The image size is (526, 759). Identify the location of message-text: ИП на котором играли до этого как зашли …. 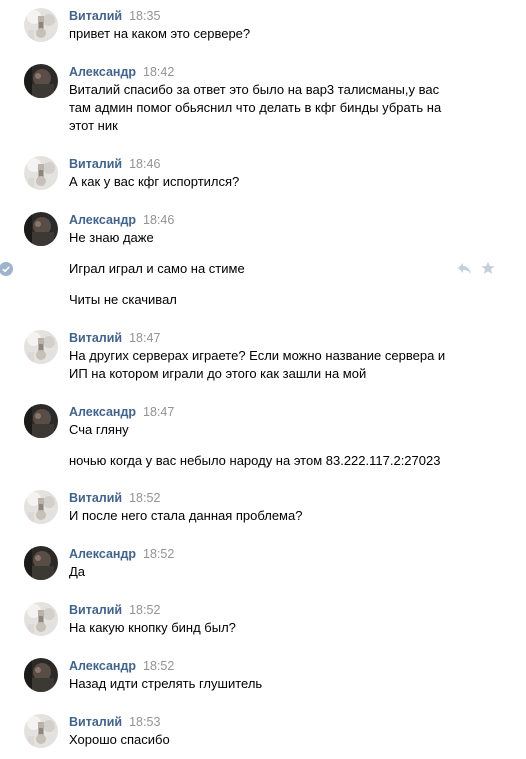
(218, 373).